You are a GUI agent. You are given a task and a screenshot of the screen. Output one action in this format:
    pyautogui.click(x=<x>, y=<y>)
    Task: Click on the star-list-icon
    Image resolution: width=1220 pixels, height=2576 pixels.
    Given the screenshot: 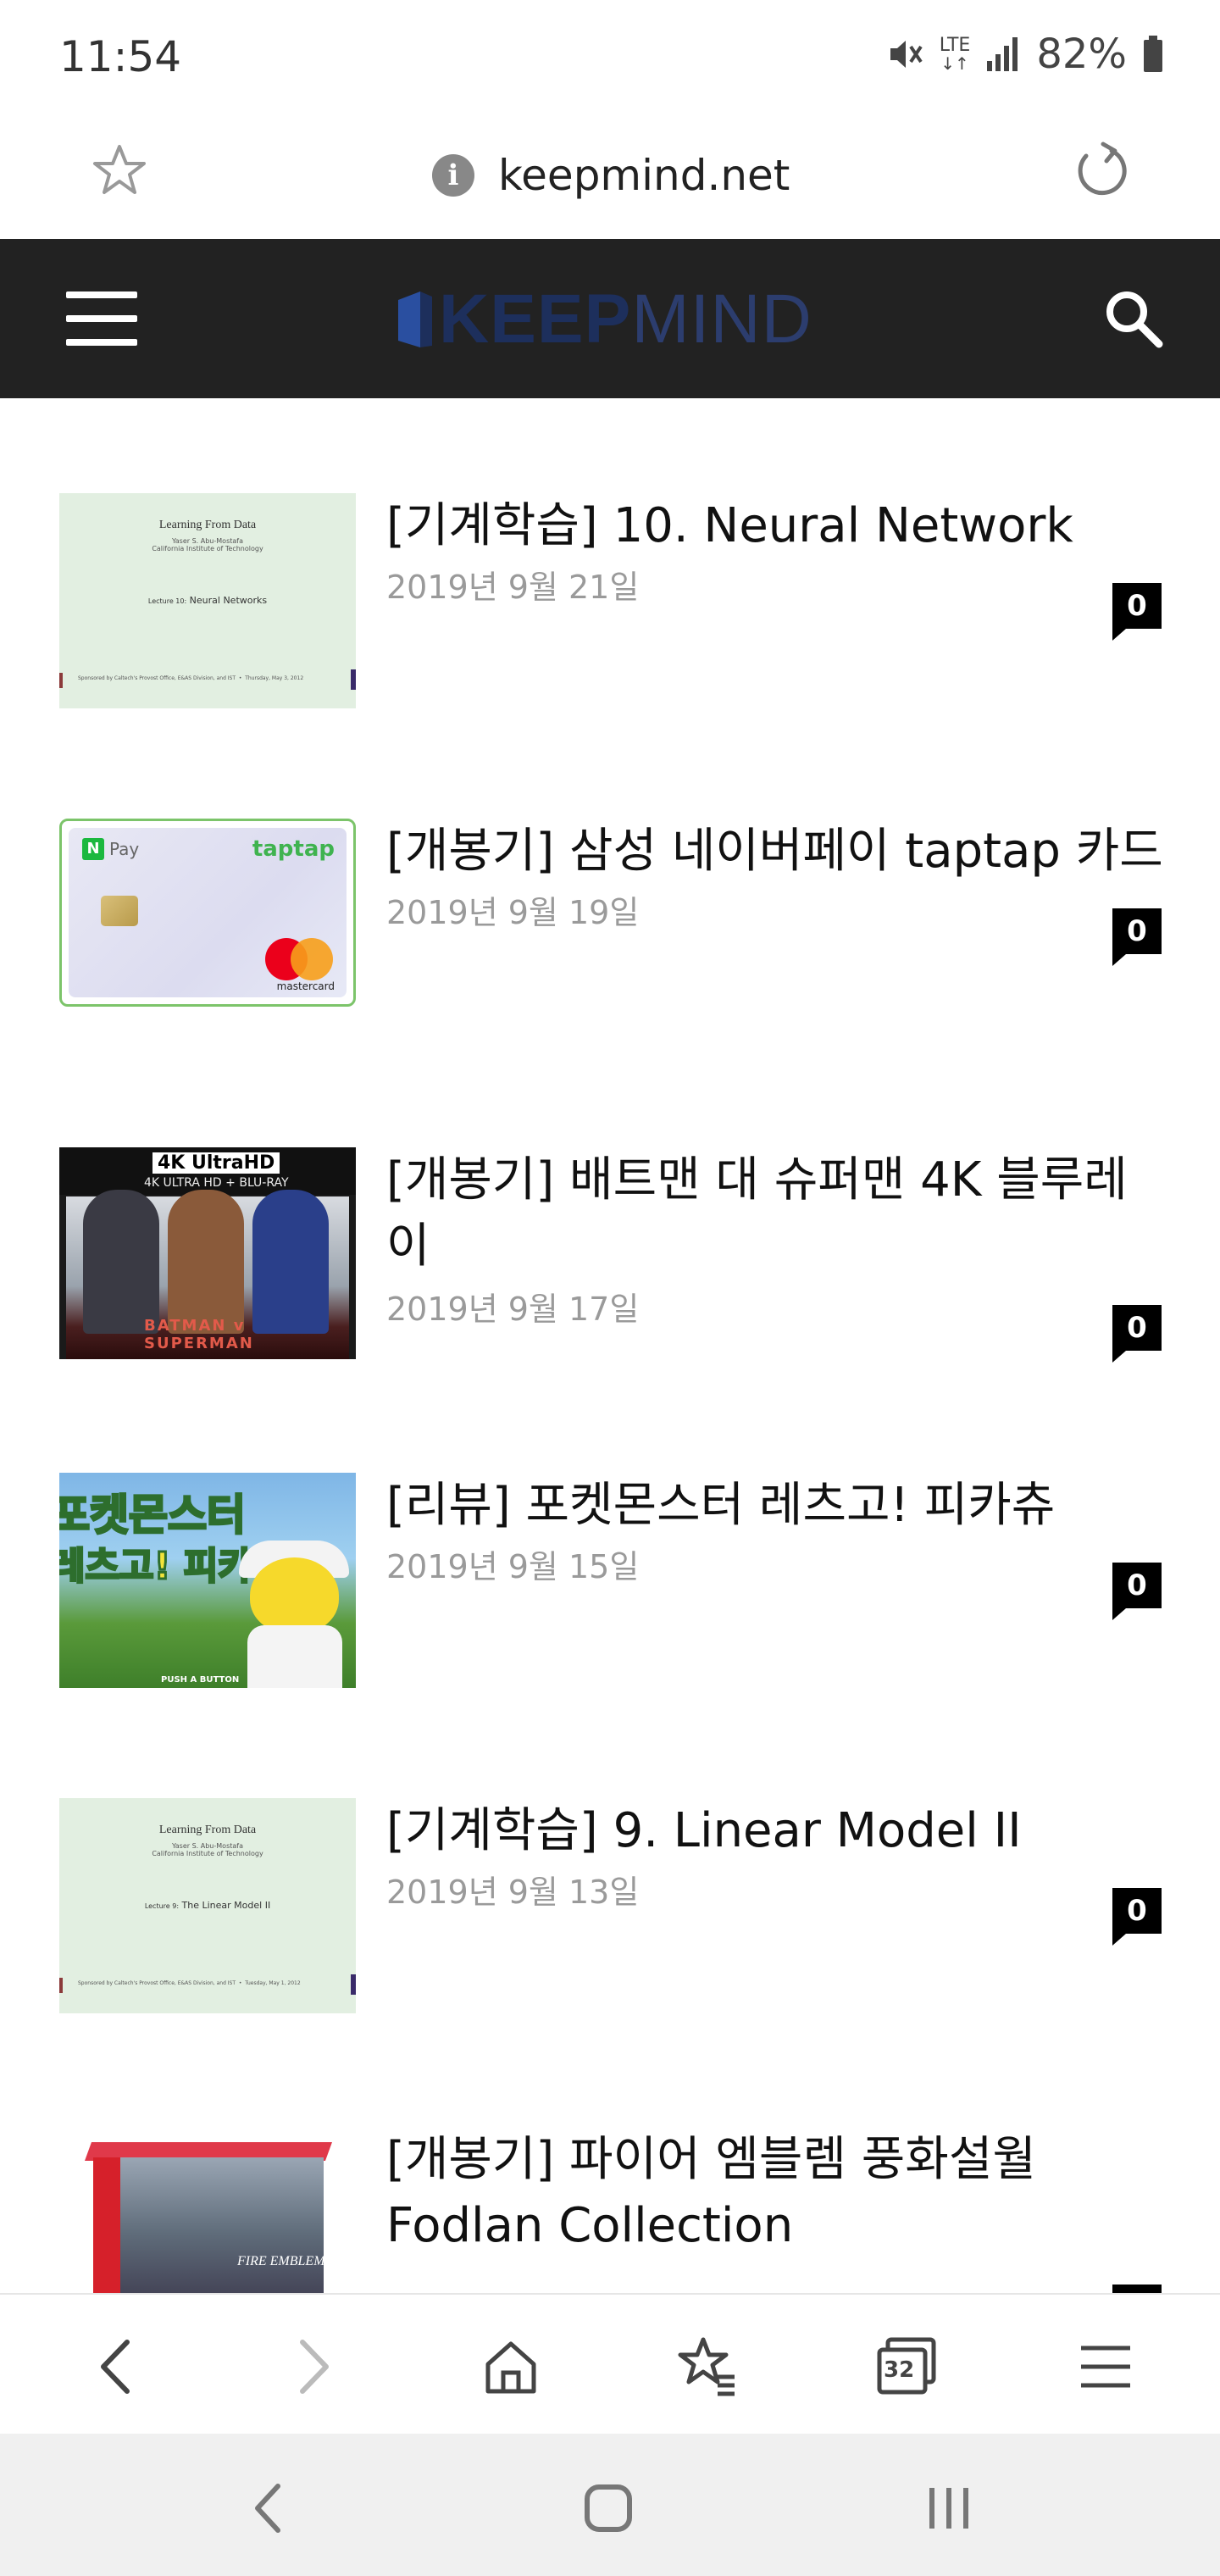 What is the action you would take?
    pyautogui.click(x=706, y=2366)
    